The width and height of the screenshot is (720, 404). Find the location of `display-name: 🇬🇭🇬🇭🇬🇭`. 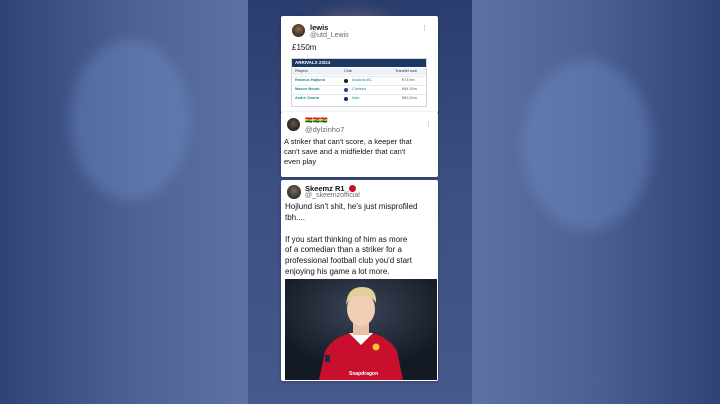

display-name: 🇬🇭🇬🇭🇬🇭 is located at coordinates (316, 120).